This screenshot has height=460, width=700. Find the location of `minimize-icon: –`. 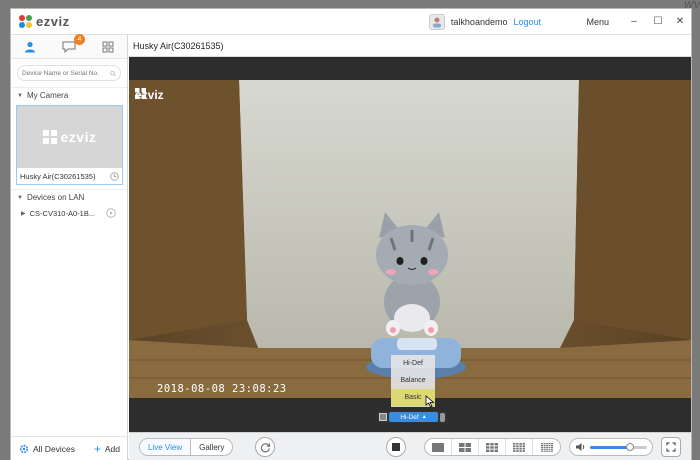

minimize-icon: – is located at coordinates (634, 22).